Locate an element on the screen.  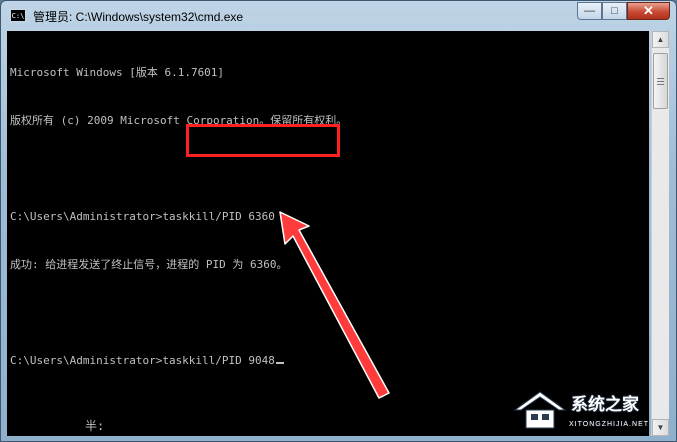
red-arrow-annotation is located at coordinates (334, 305).